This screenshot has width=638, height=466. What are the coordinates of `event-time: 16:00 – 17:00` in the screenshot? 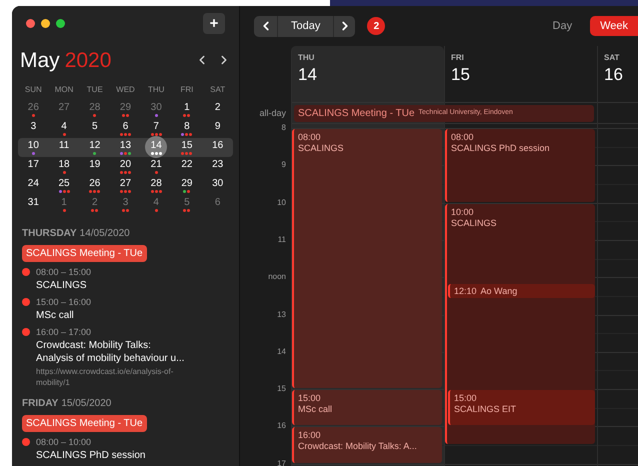 It's located at (64, 332).